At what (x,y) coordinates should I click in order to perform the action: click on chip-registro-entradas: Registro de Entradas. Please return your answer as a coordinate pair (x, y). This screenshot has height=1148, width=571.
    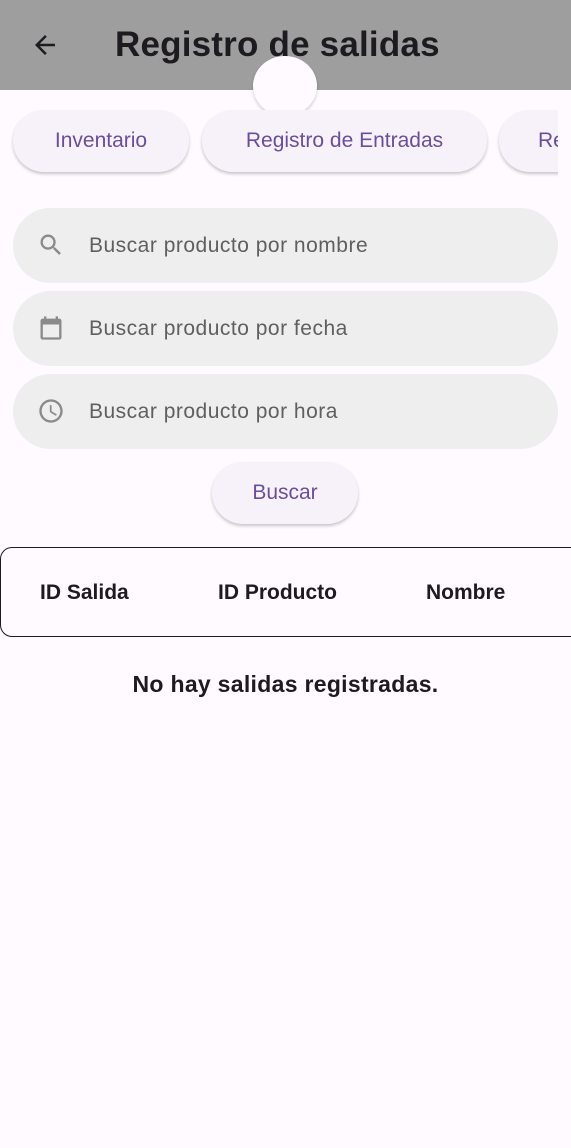
    Looking at the image, I should click on (344, 141).